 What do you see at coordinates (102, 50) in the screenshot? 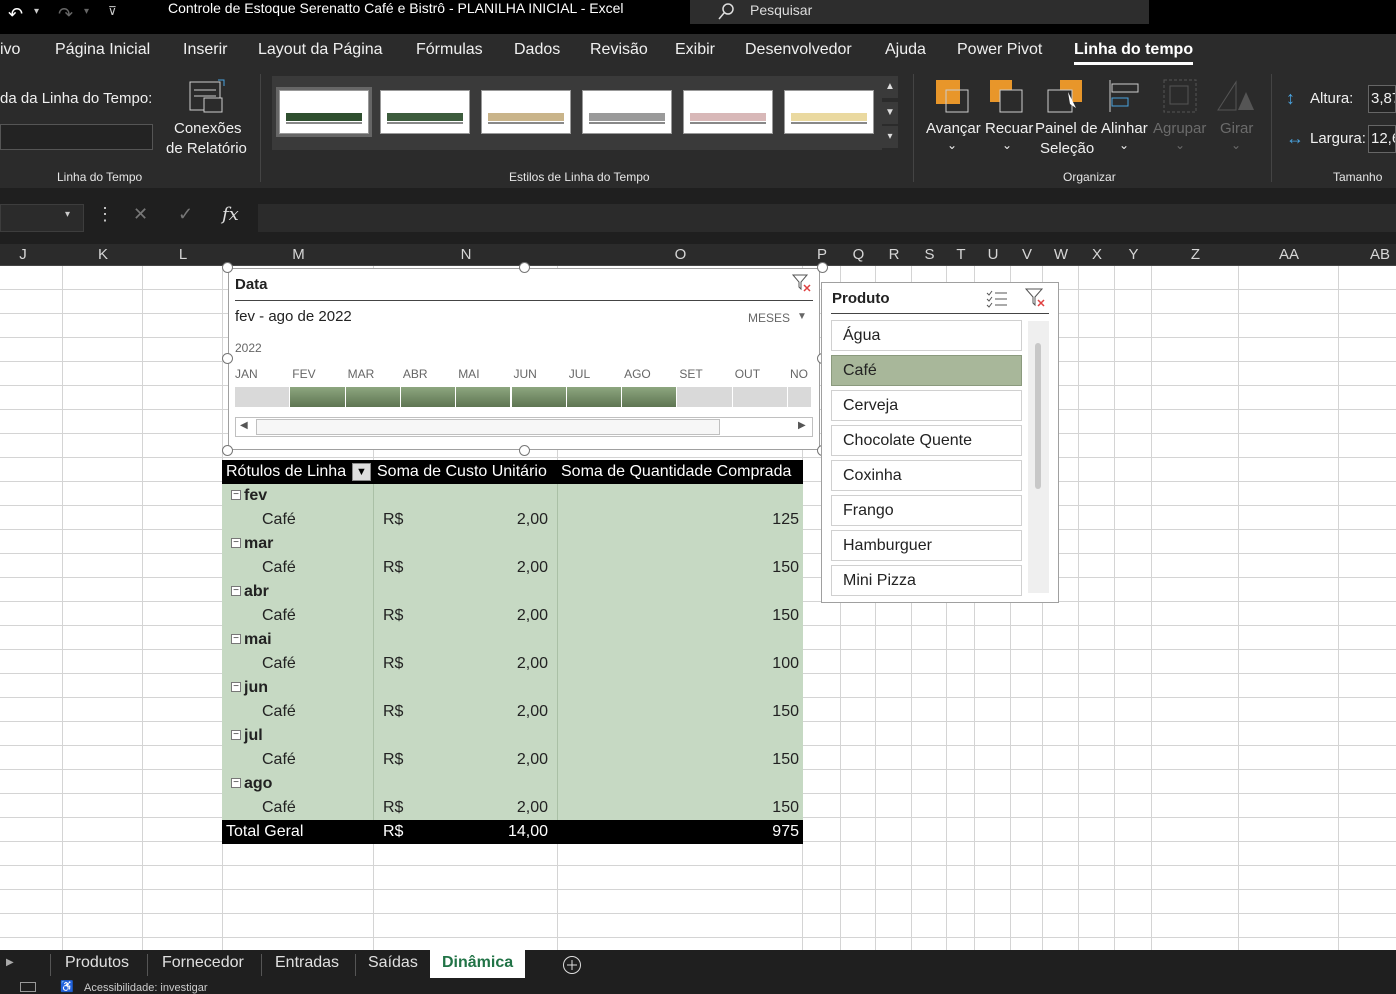
I see `tab-pagina-inicial: Página Inicial` at bounding box center [102, 50].